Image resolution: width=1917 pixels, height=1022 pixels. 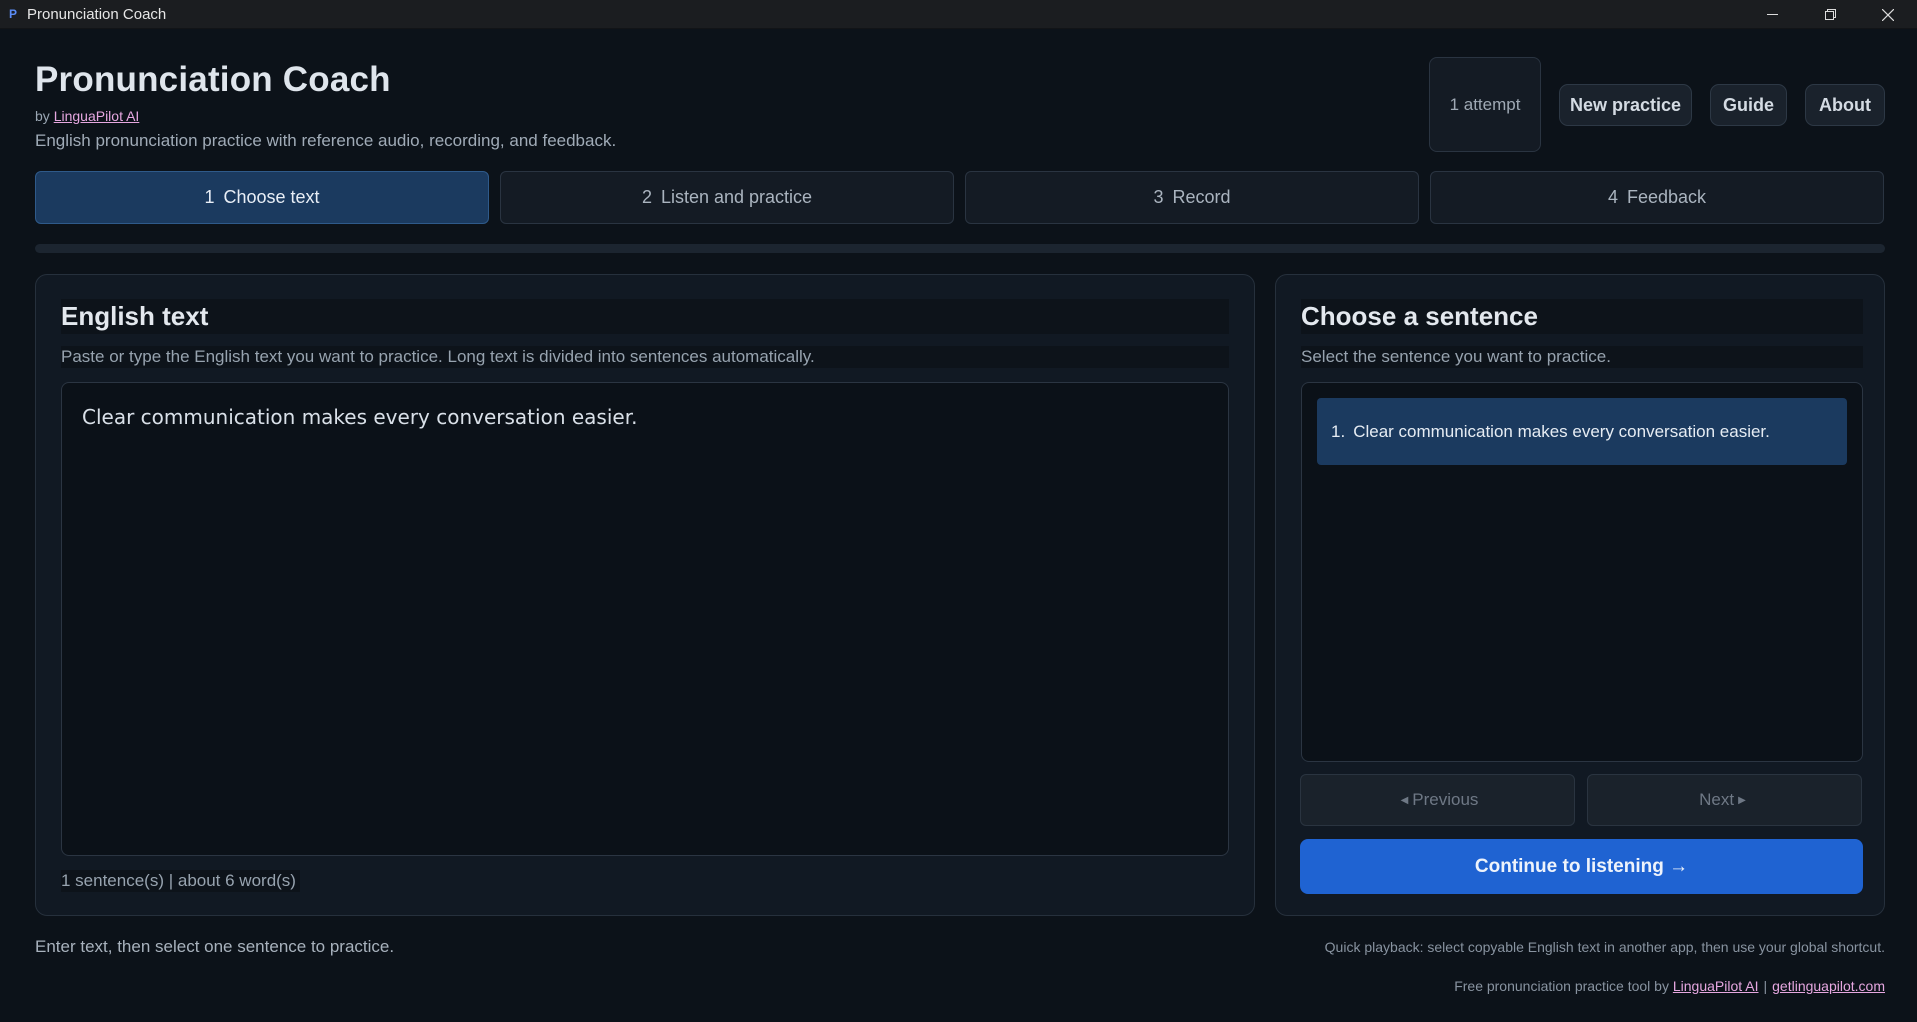 I want to click on minimize-icon, so click(x=1772, y=14).